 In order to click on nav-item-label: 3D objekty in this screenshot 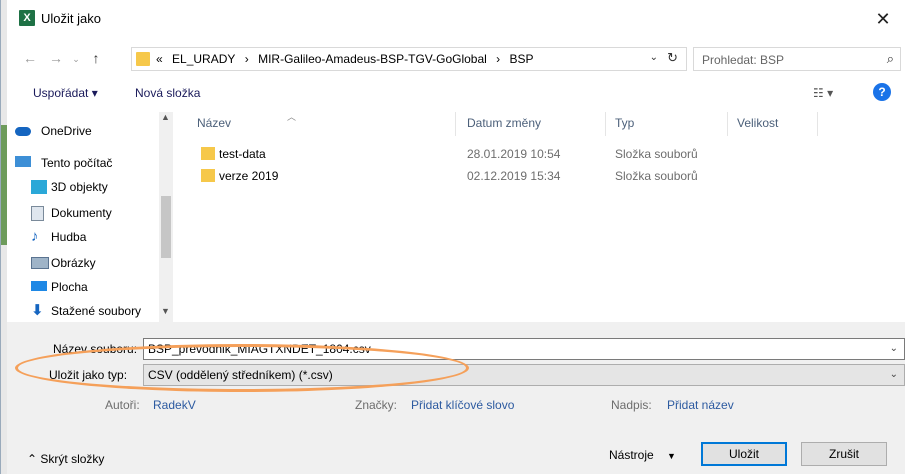, I will do `click(79, 187)`.